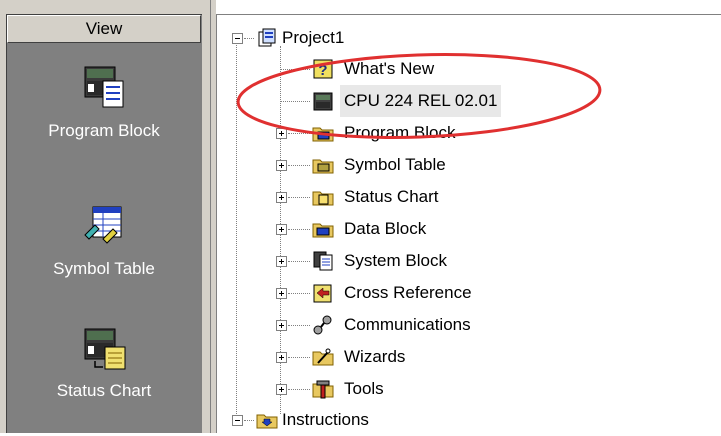 The height and width of the screenshot is (436, 721). What do you see at coordinates (364, 388) in the screenshot?
I see `tree-item-label: Tools` at bounding box center [364, 388].